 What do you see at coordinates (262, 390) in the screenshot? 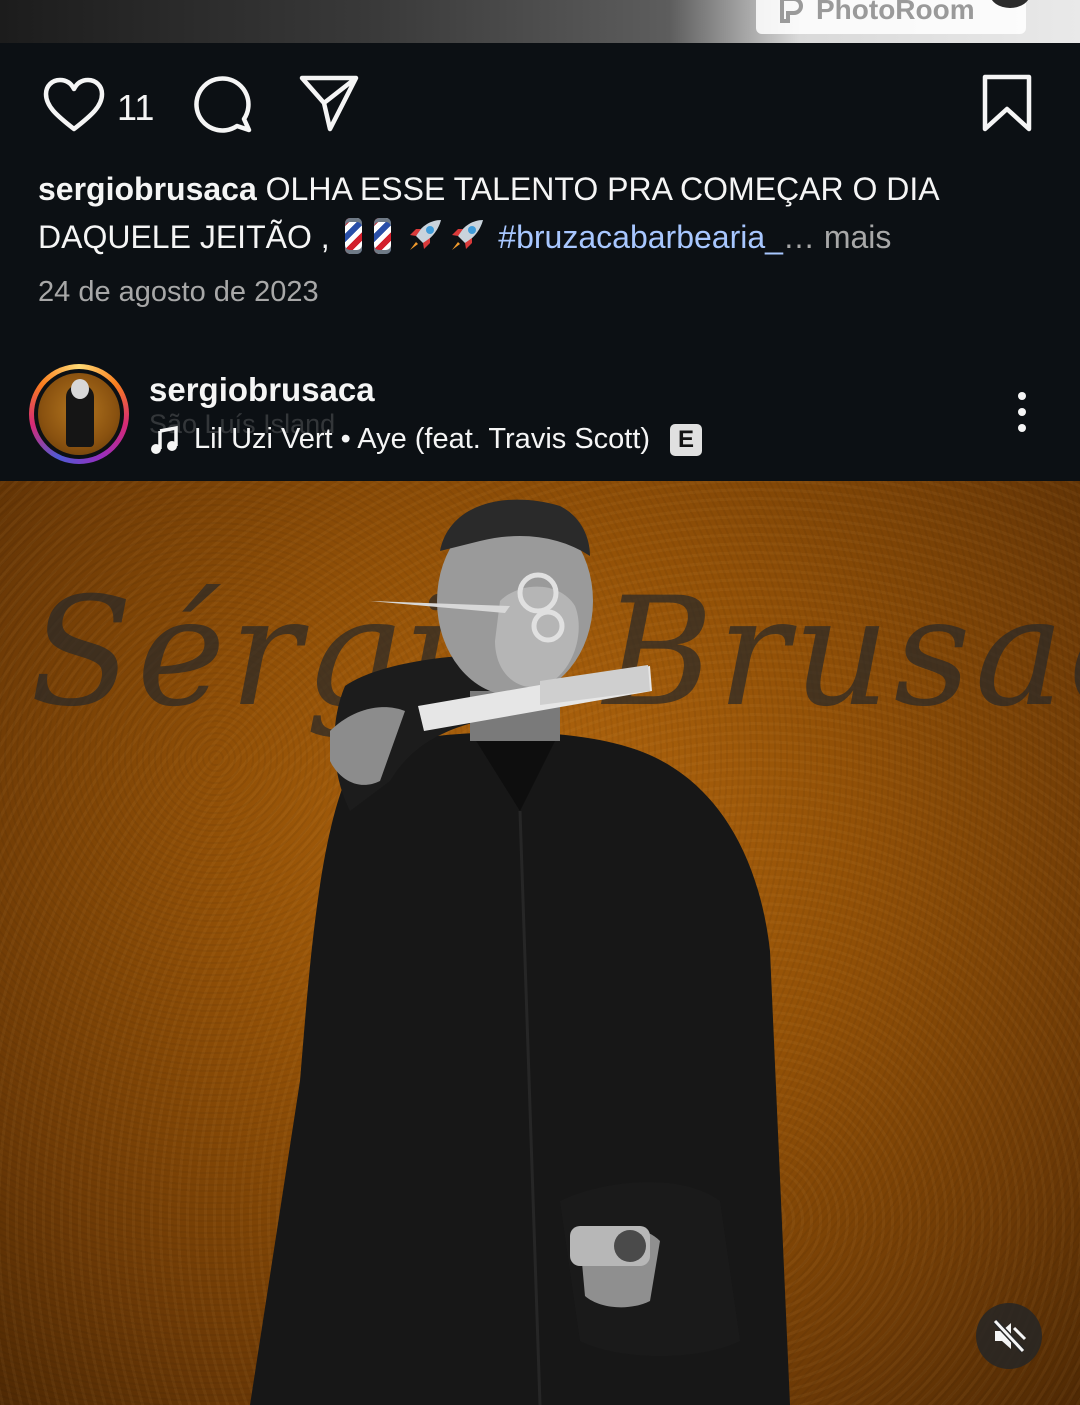
I see `post-username: sergiobrusaca` at bounding box center [262, 390].